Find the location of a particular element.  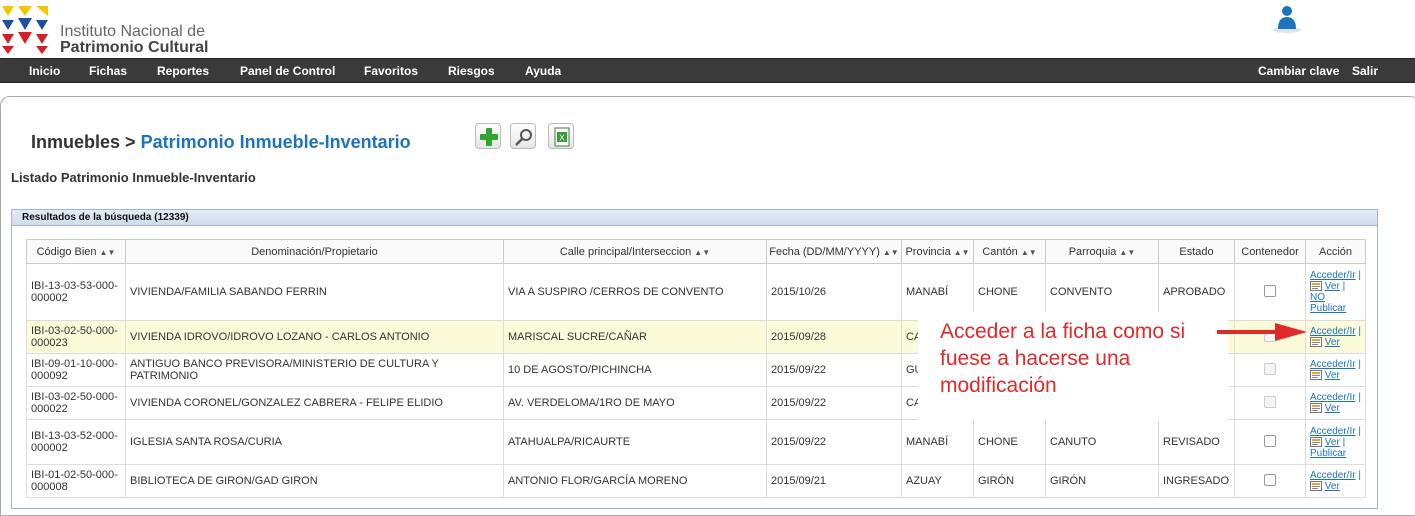

cell-fecha: 2015/09/21 is located at coordinates (834, 481).